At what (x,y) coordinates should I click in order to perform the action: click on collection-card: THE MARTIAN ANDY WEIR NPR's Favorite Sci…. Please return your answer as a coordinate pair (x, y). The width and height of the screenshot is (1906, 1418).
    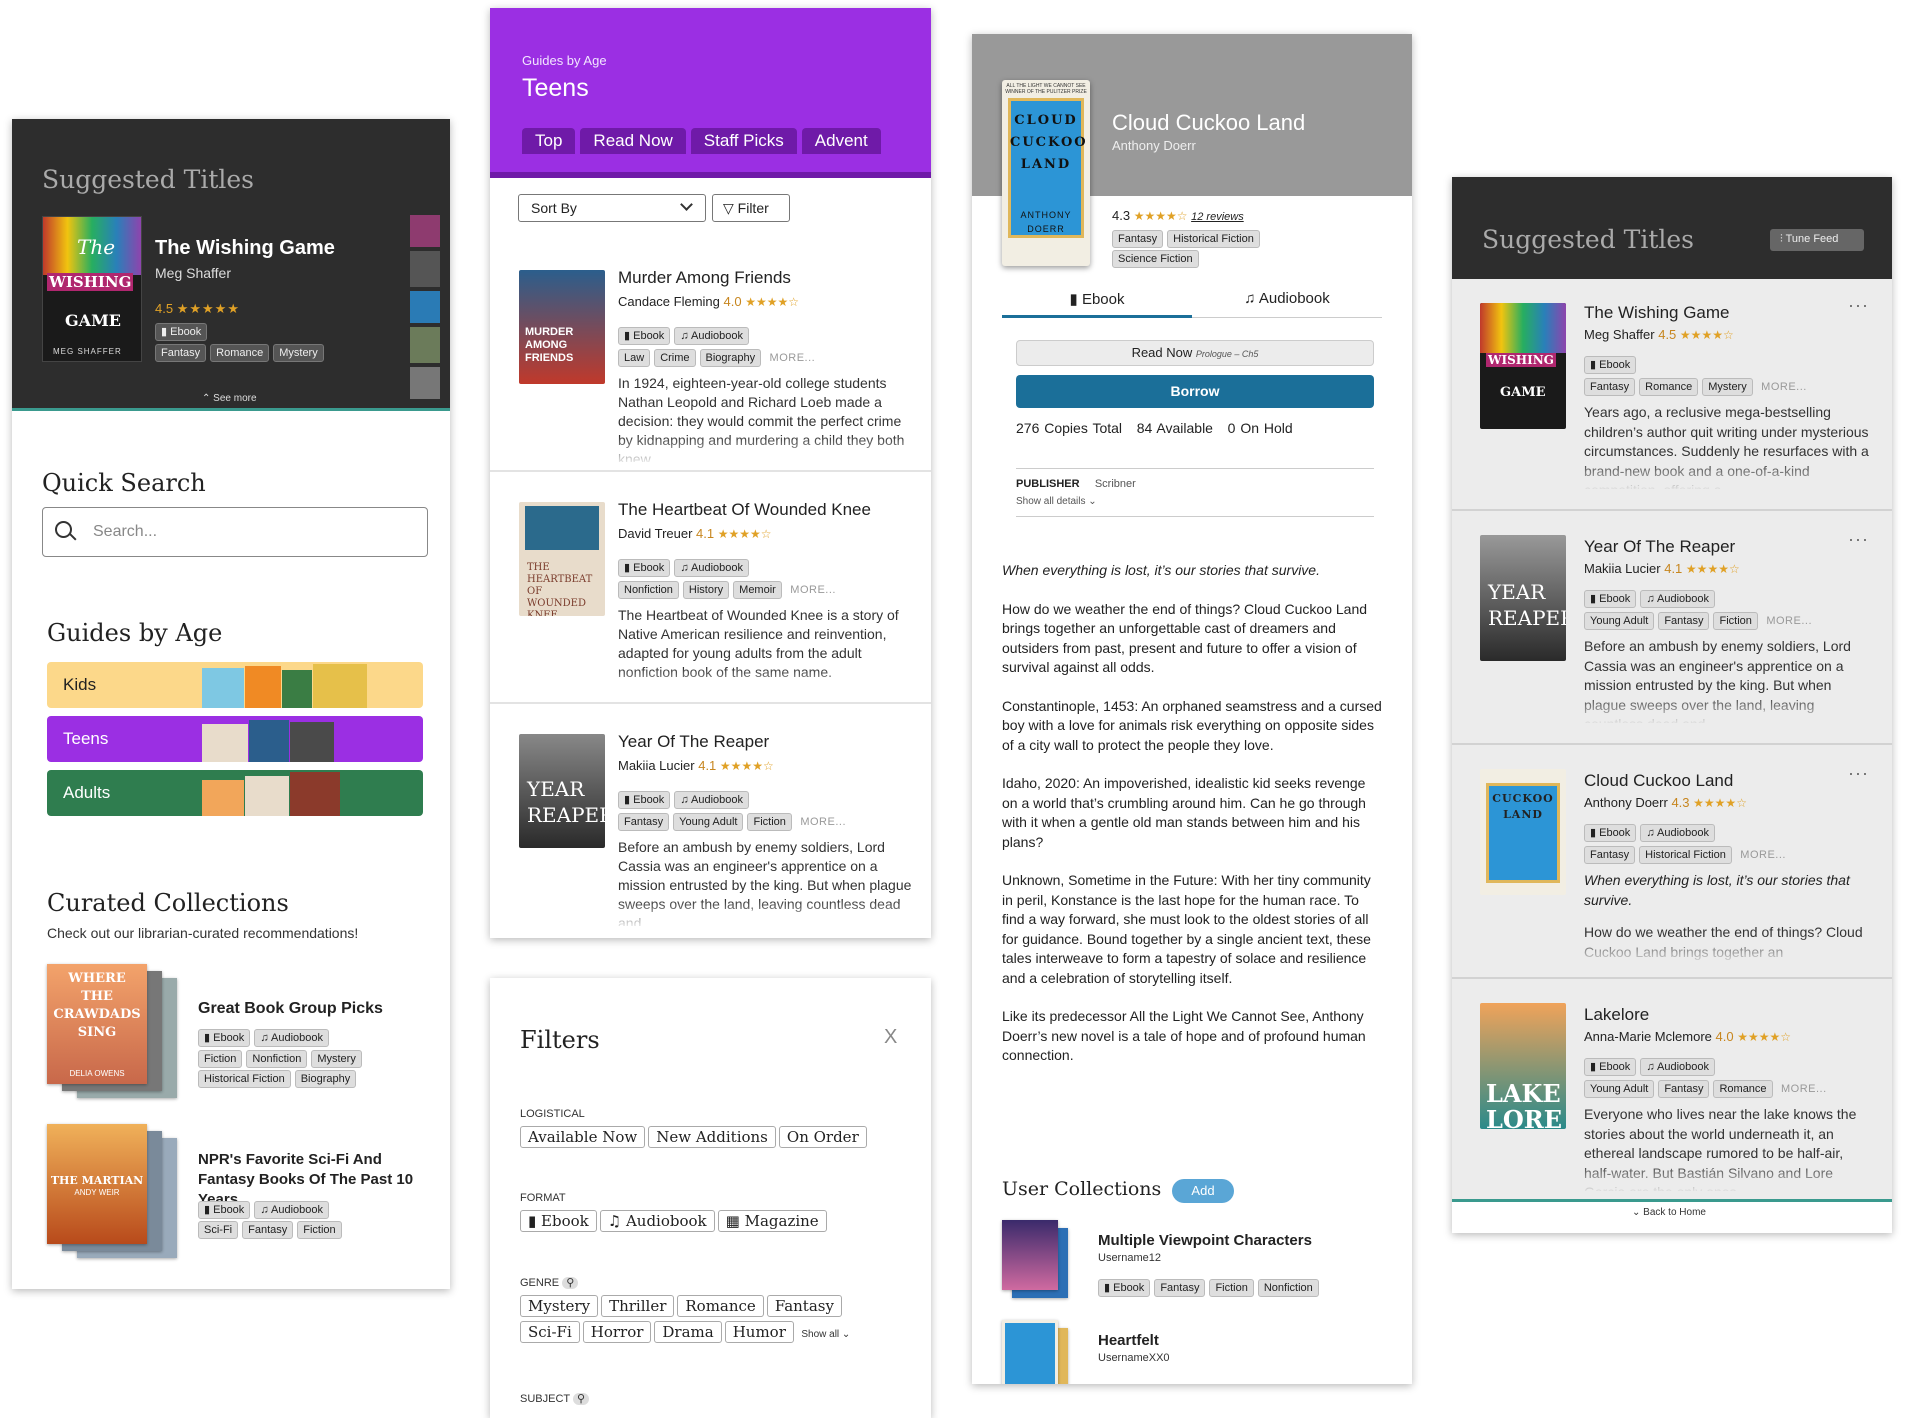
    Looking at the image, I should click on (247, 1194).